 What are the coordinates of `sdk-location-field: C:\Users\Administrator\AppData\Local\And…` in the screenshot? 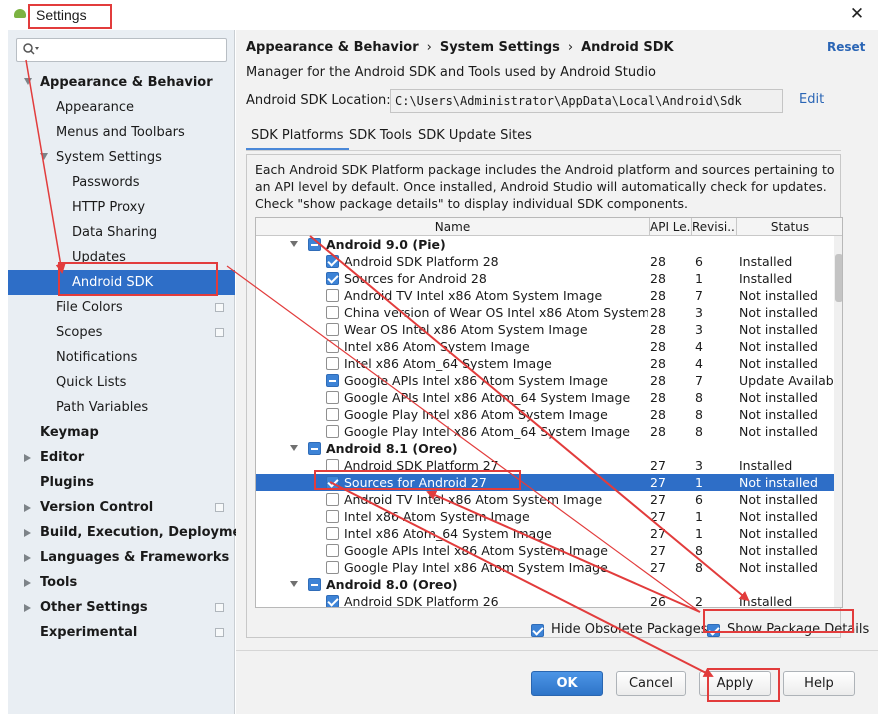 It's located at (586, 101).